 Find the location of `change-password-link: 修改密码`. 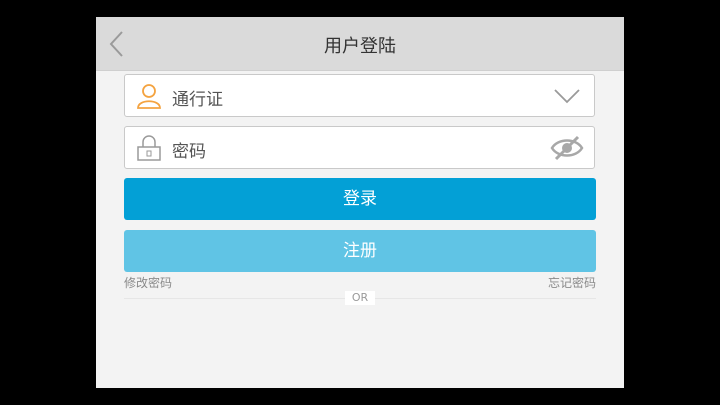

change-password-link: 修改密码 is located at coordinates (148, 282).